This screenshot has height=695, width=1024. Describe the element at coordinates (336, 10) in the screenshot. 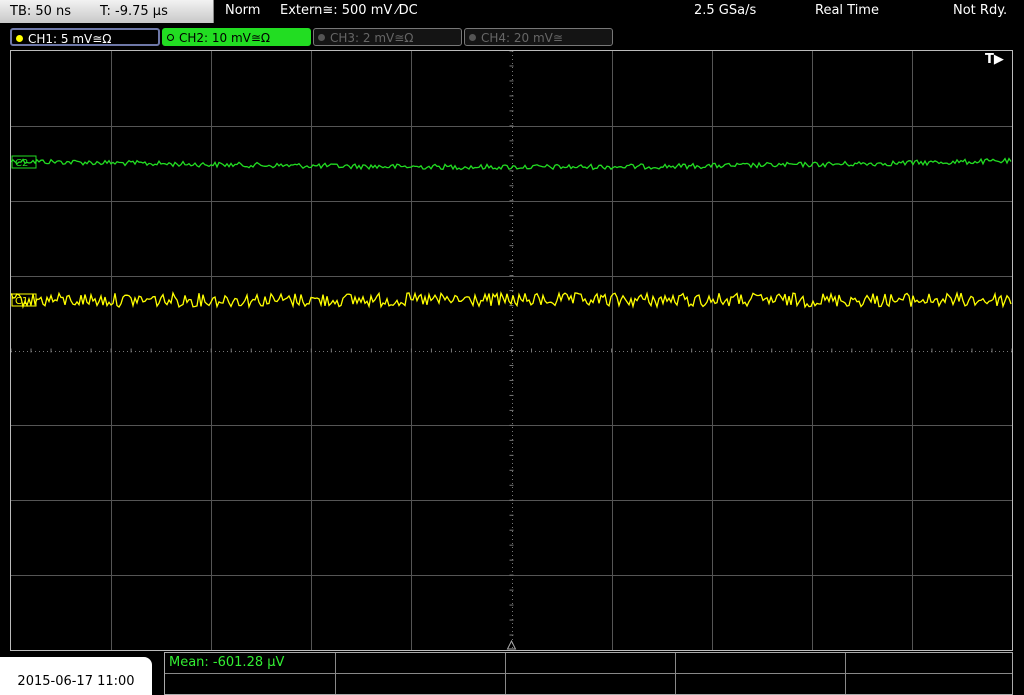

I see `trigger-source-text: Extern≅: 500 mV` at that location.